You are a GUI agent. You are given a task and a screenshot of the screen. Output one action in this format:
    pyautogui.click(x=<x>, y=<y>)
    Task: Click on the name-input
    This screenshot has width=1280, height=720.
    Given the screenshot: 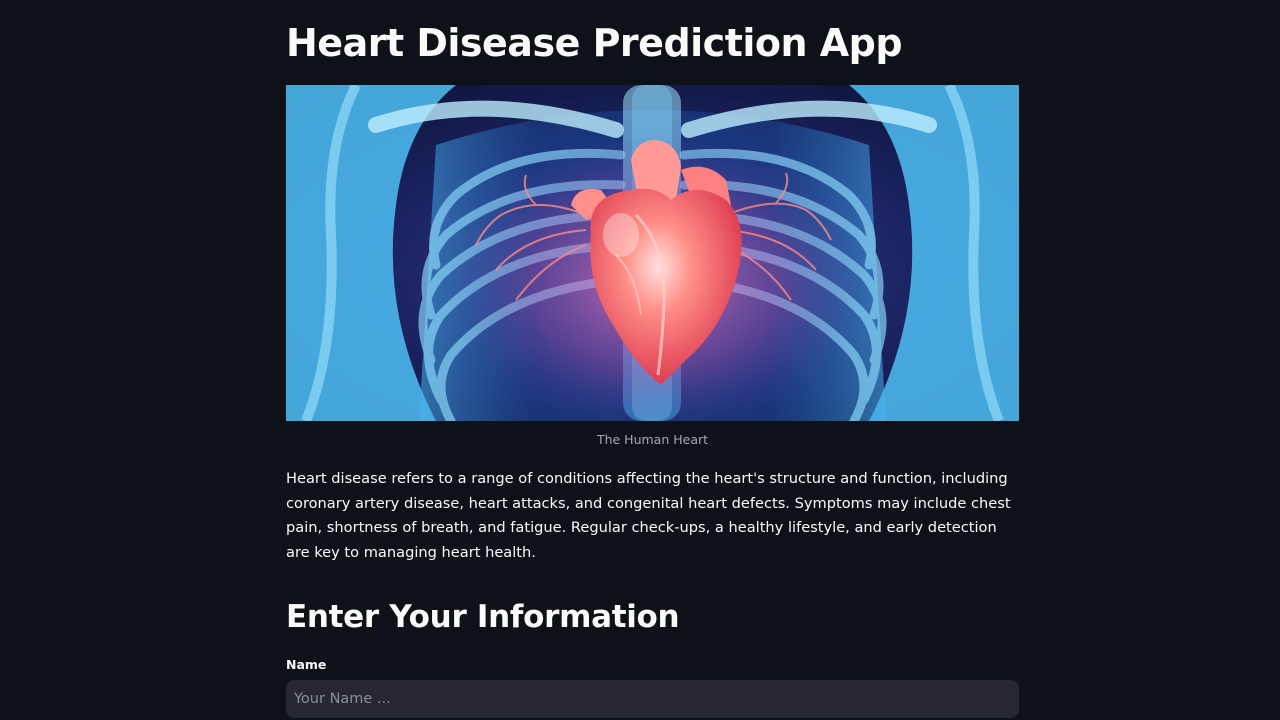 What is the action you would take?
    pyautogui.click(x=652, y=699)
    